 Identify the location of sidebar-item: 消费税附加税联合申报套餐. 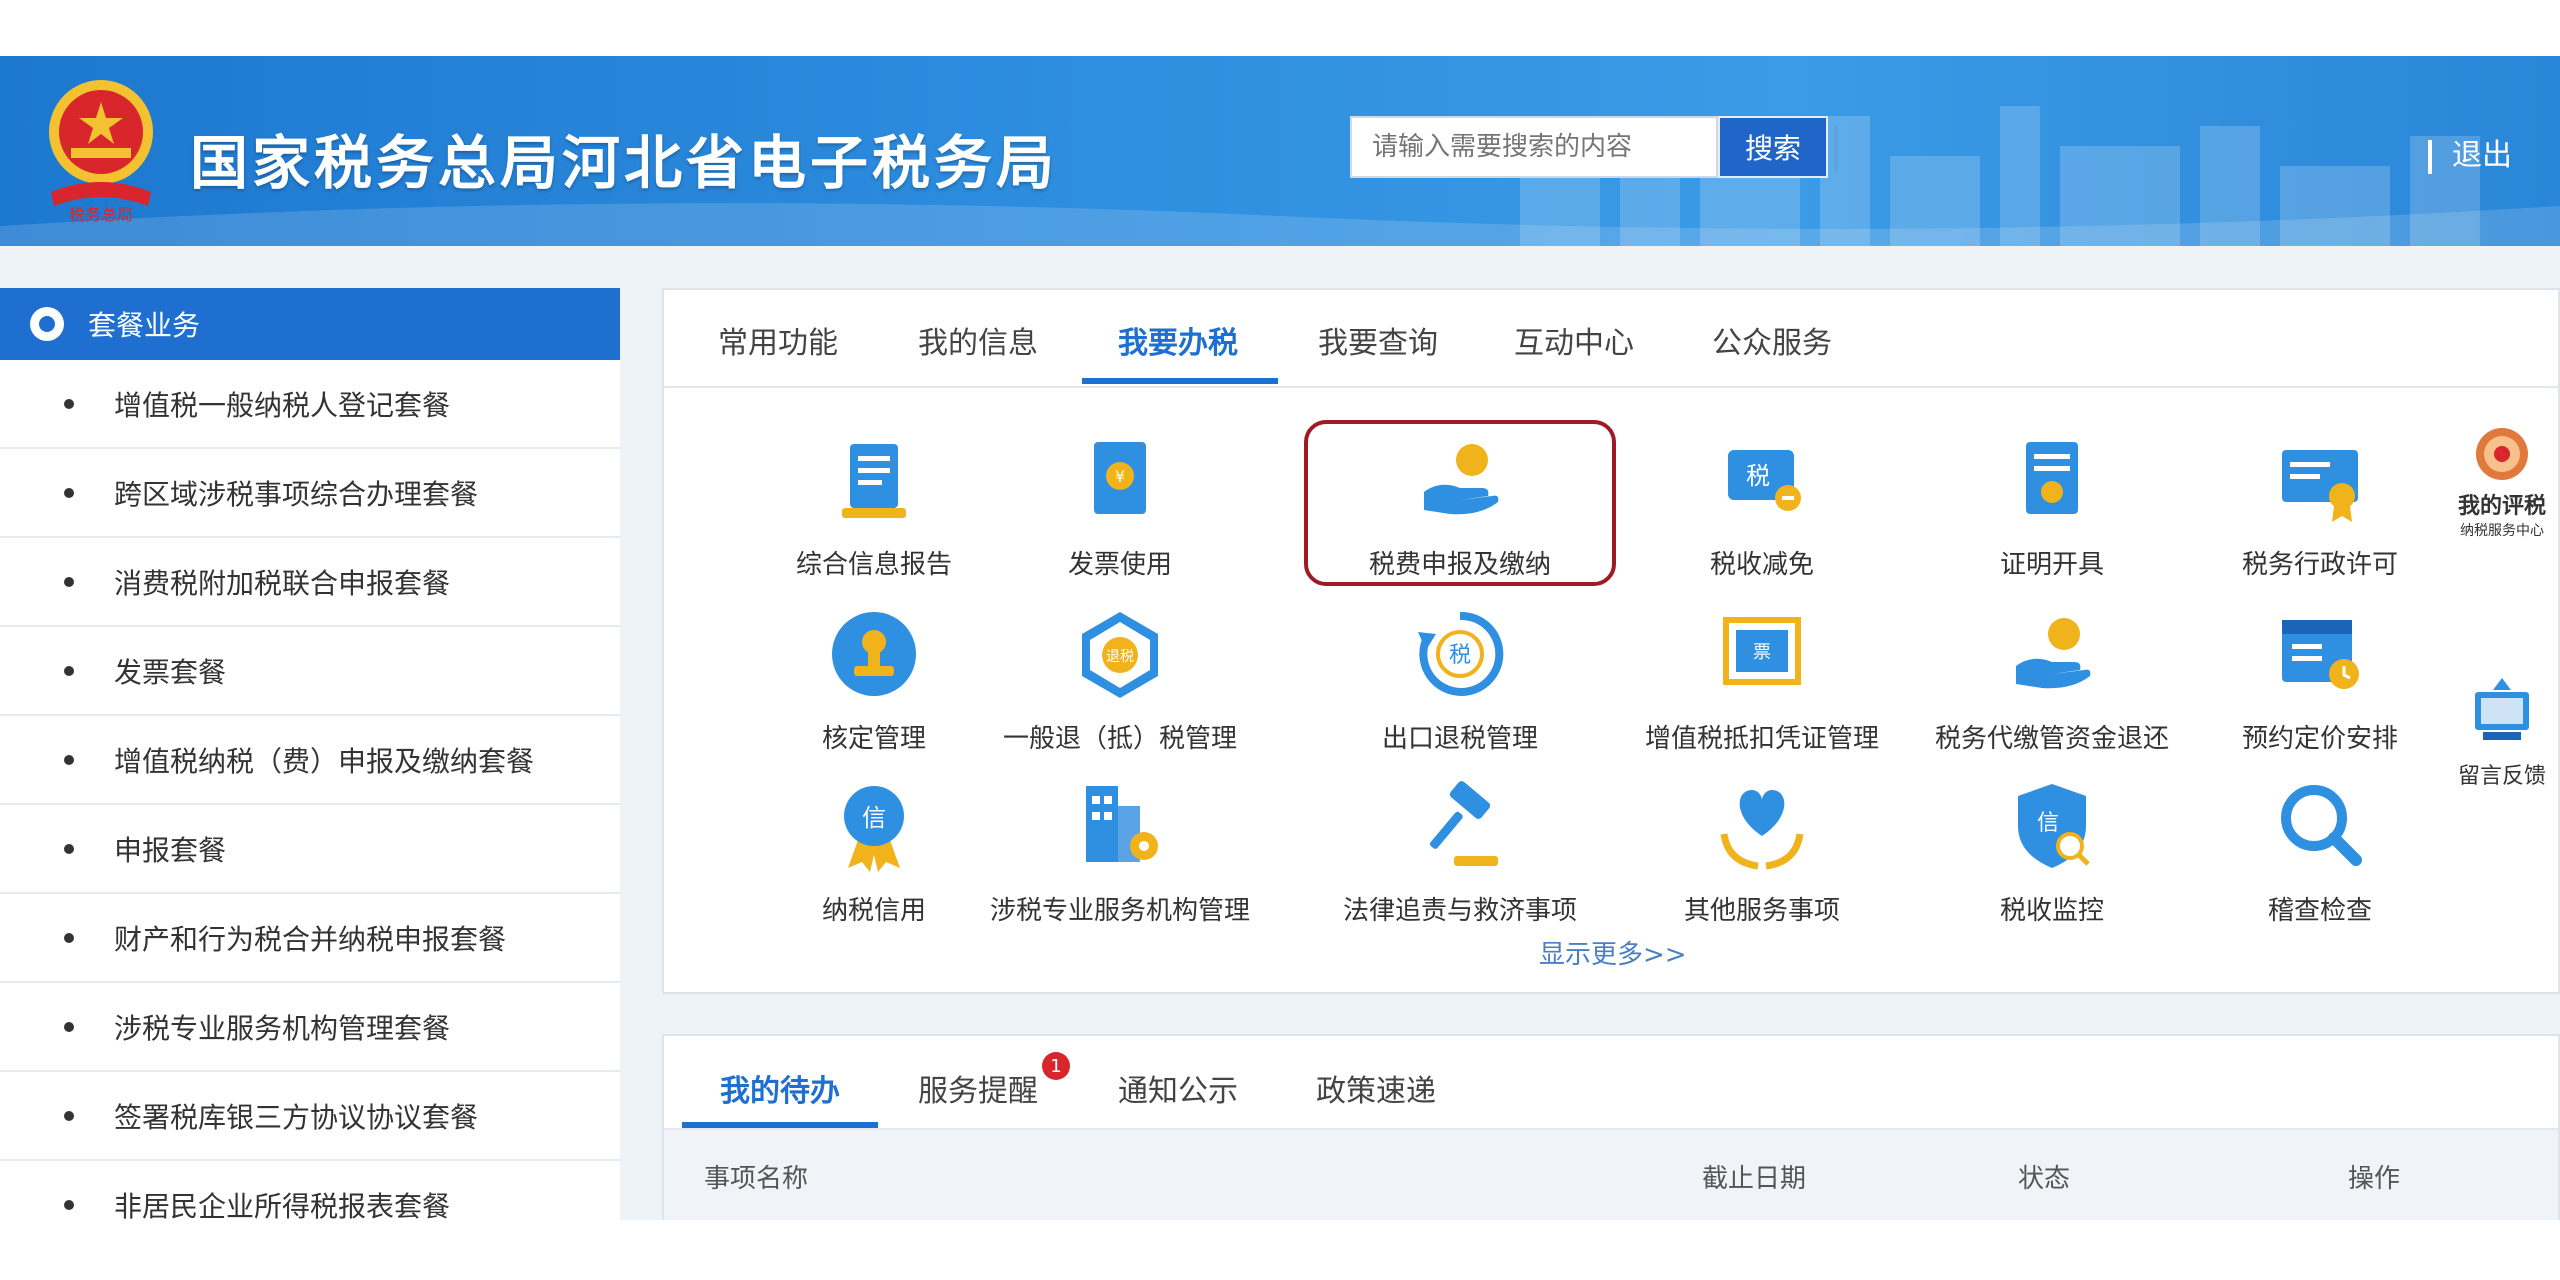
(310, 582).